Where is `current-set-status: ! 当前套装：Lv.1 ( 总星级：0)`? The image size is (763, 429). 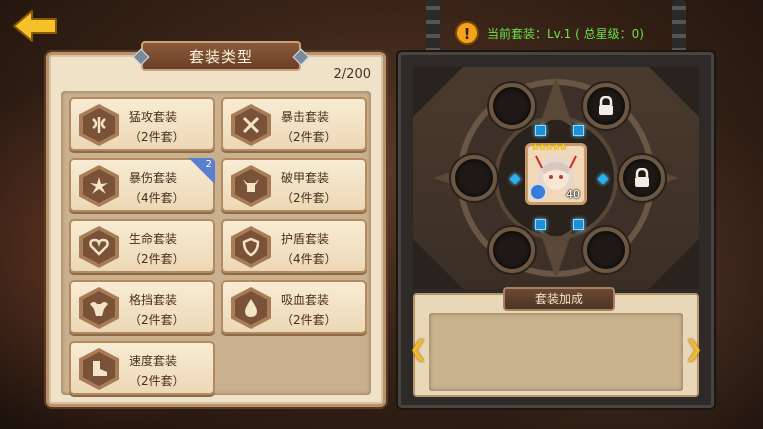 current-set-status: ! 当前套装：Lv.1 ( 总星级：0) is located at coordinates (549, 33).